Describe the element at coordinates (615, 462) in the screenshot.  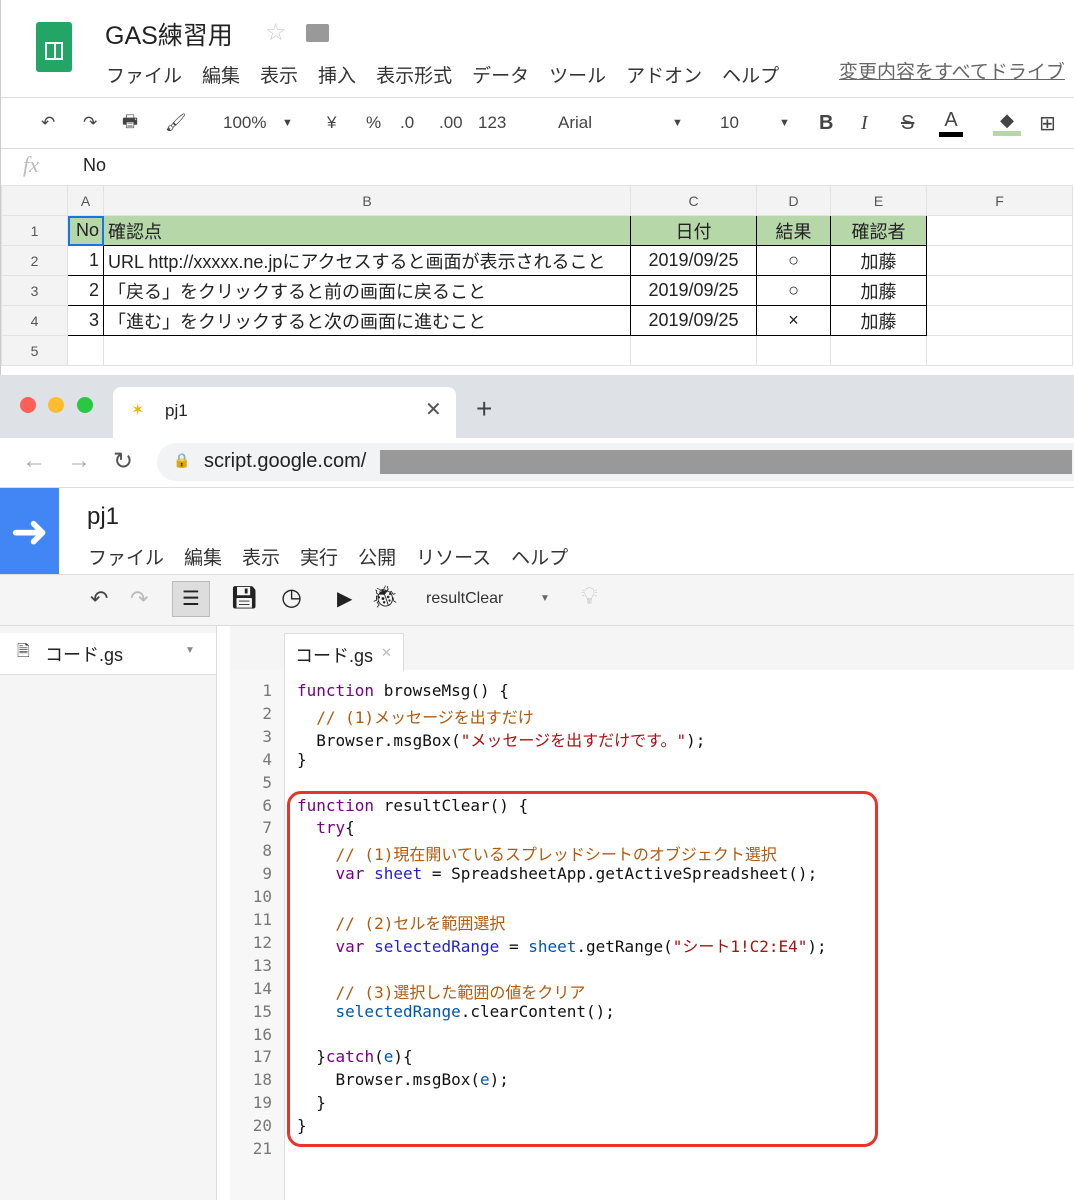
I see `address-bar: 🔒 script.google.com/` at that location.